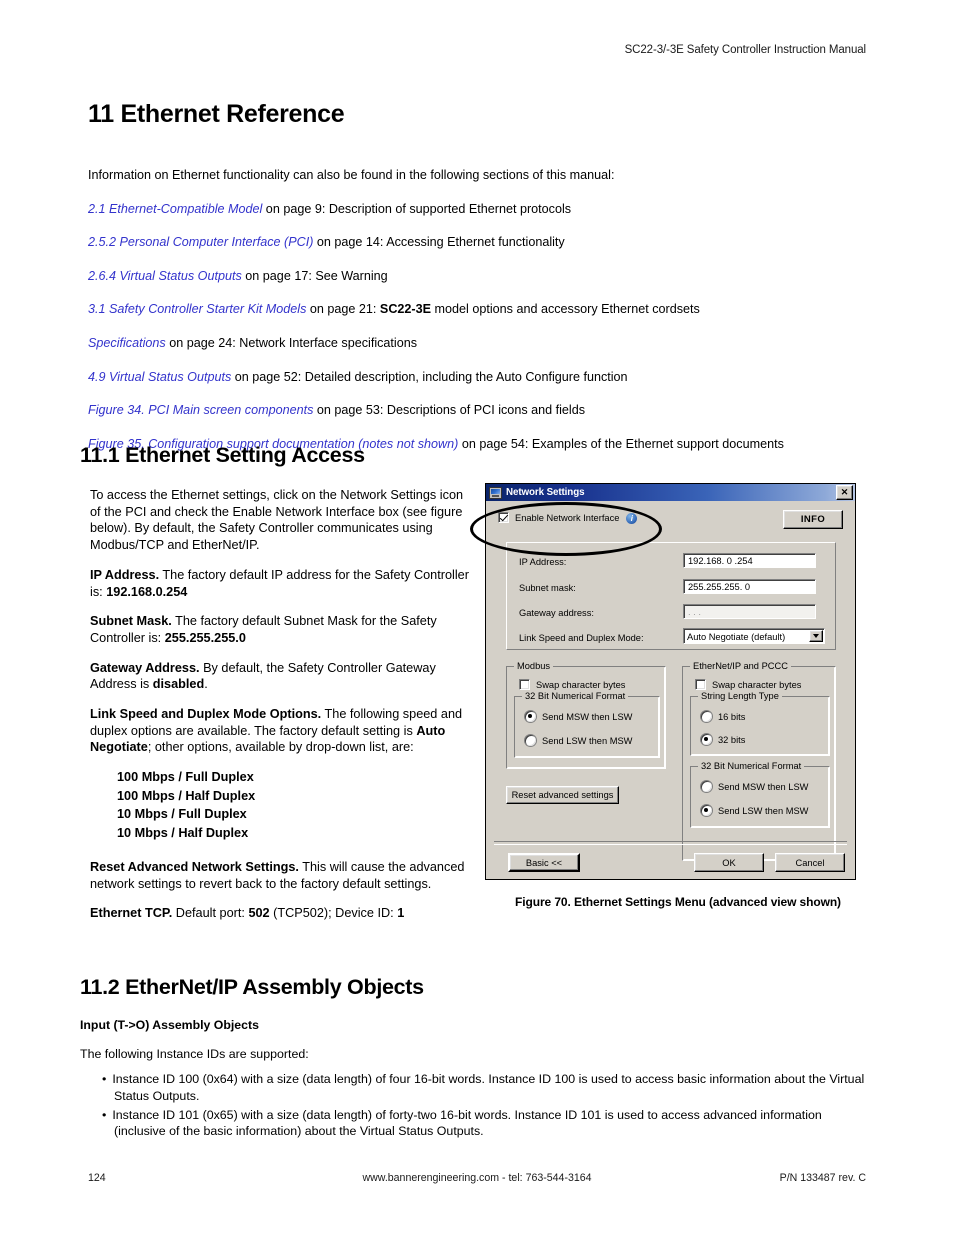 This screenshot has width=954, height=1235. What do you see at coordinates (740, 666) in the screenshot?
I see `ethernet-ip-group-title: EtherNet/IP and PCCC` at bounding box center [740, 666].